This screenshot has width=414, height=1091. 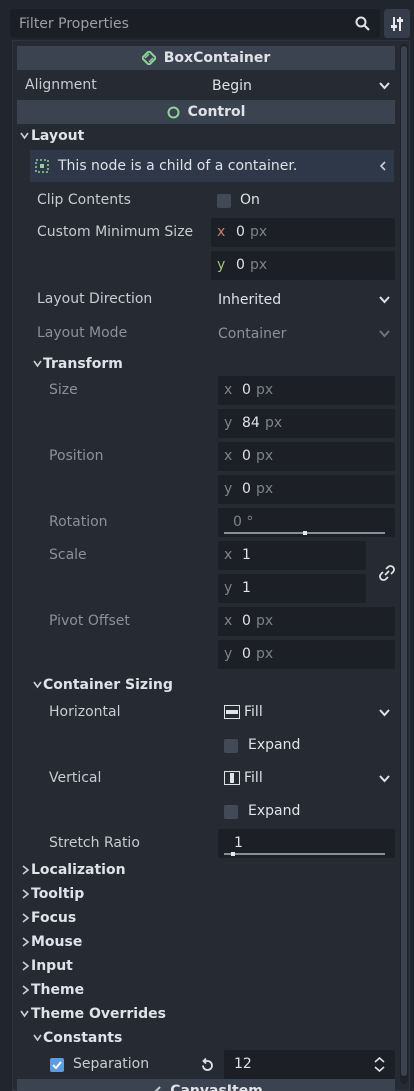 What do you see at coordinates (246, 588) in the screenshot?
I see `scale-y-value: 1` at bounding box center [246, 588].